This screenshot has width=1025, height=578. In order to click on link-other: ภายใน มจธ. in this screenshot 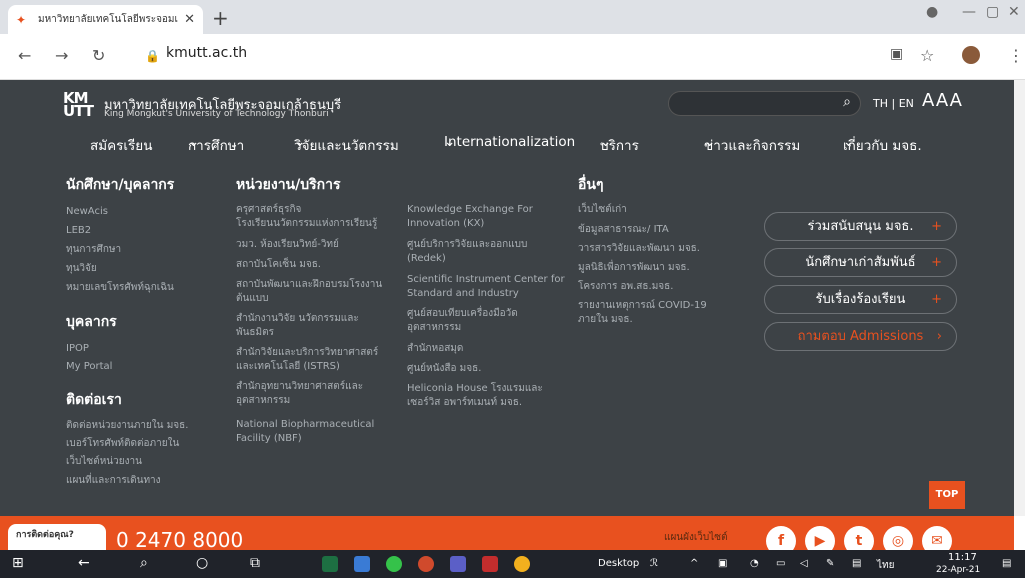, I will do `click(605, 319)`.